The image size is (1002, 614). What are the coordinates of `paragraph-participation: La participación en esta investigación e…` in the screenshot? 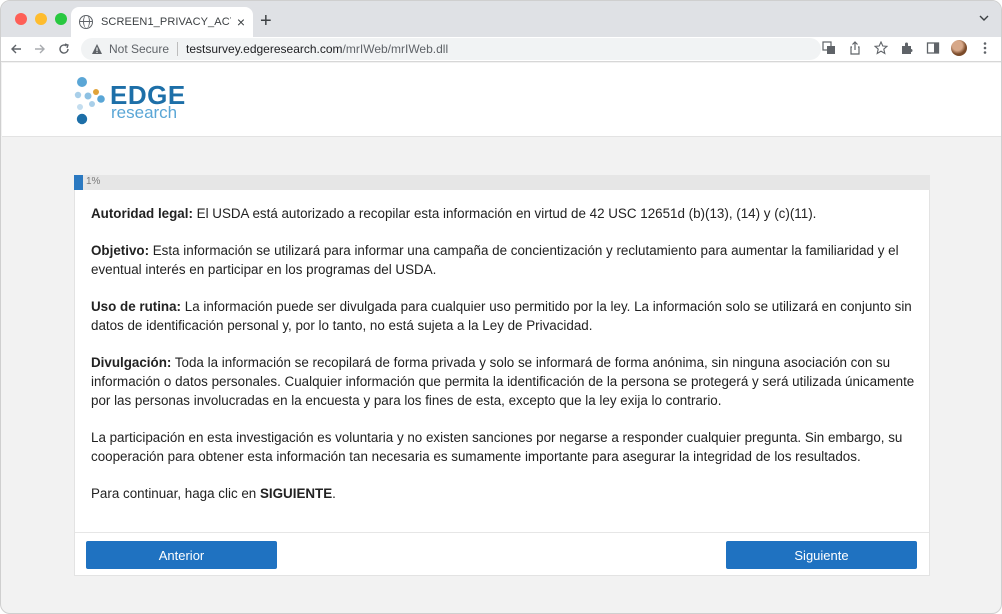 It's located at (503, 447).